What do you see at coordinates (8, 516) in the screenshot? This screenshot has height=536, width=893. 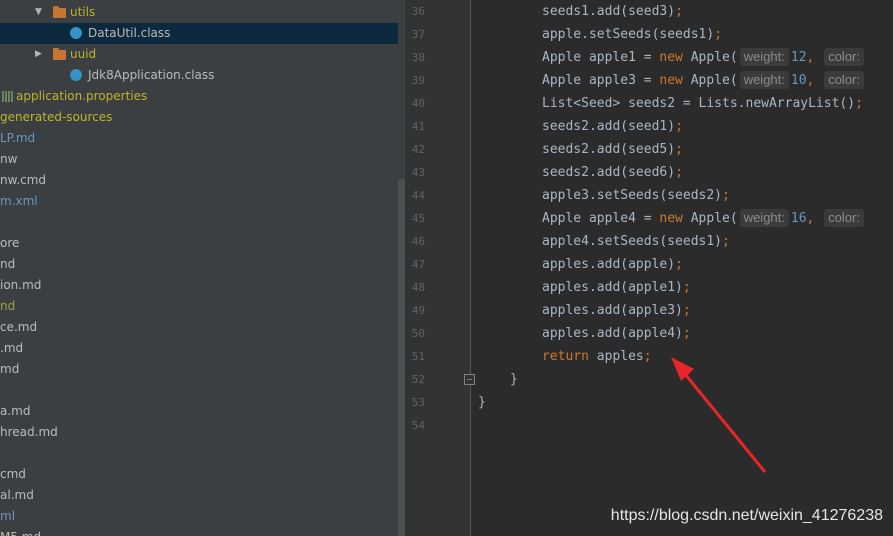 I see `tree-item-label: ml` at bounding box center [8, 516].